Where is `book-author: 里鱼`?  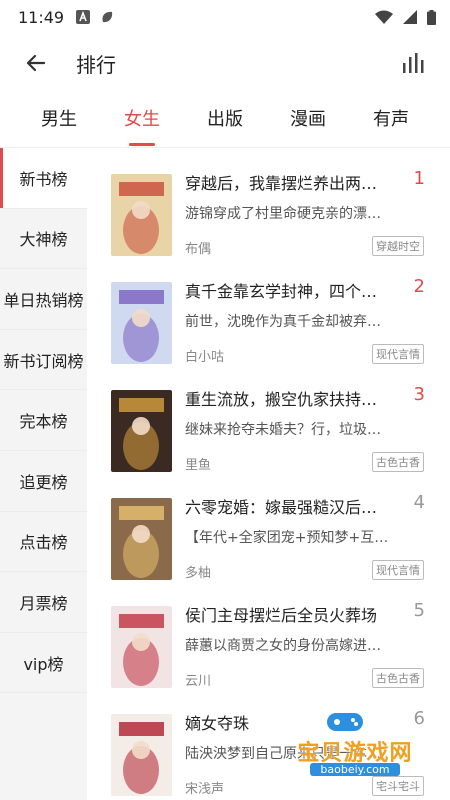
book-author: 里鱼 is located at coordinates (198, 465).